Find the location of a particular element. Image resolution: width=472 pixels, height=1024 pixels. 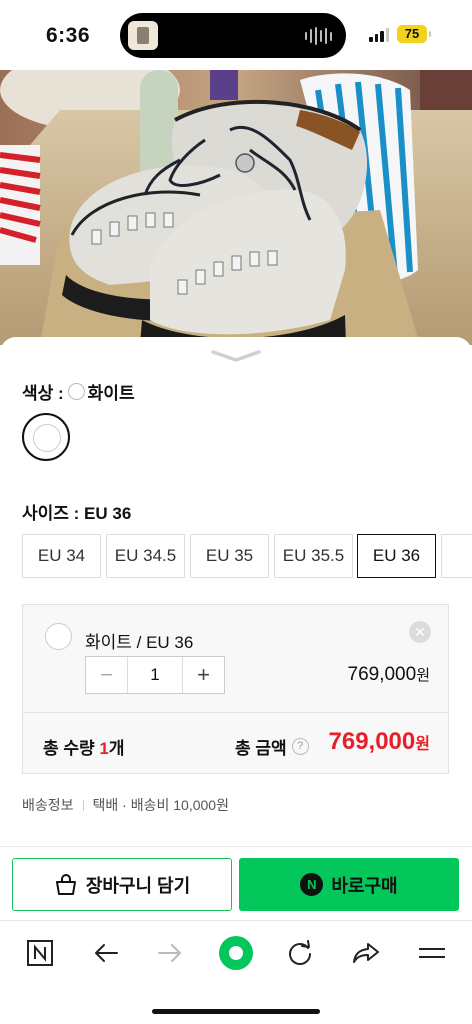

browser-toolbar is located at coordinates (236, 972).